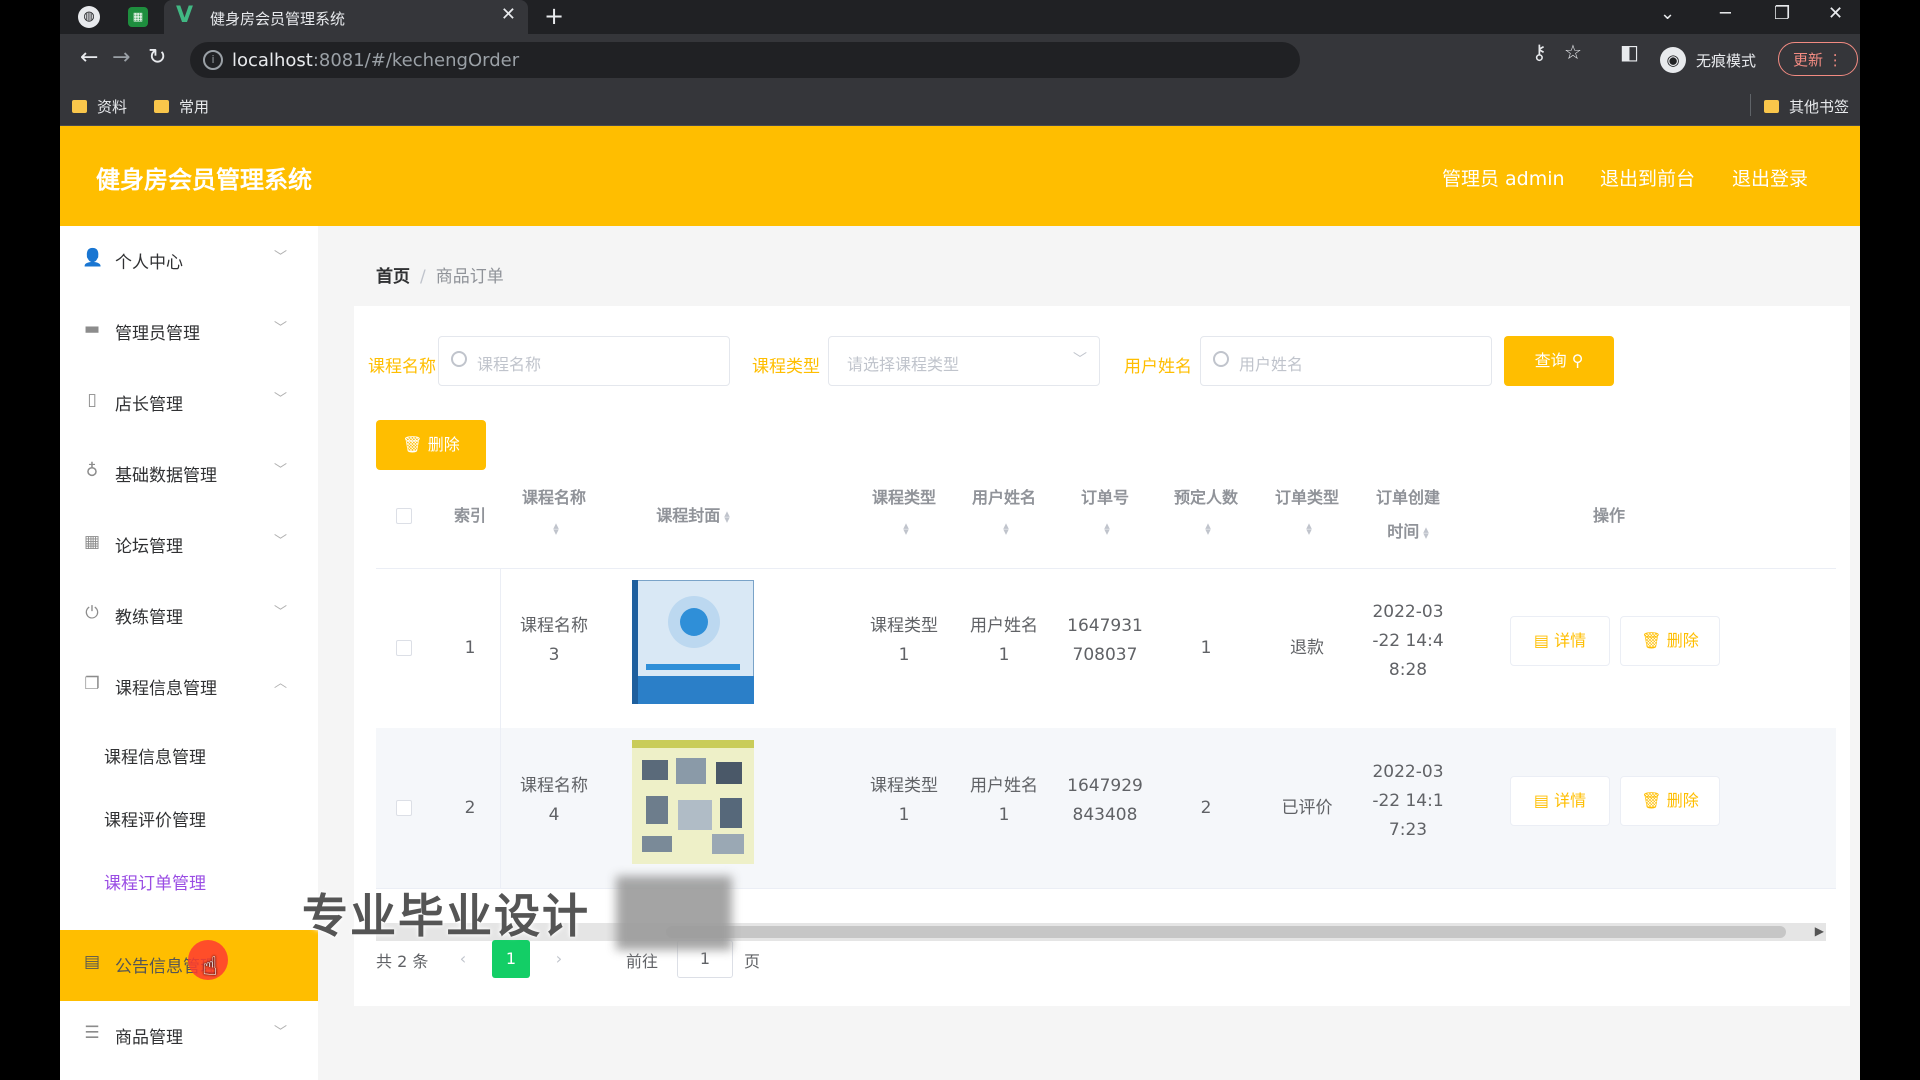 Image resolution: width=1920 pixels, height=1080 pixels. Describe the element at coordinates (904, 517) in the screenshot. I see `th-course-type: 课程类型 ▴ ▾` at that location.